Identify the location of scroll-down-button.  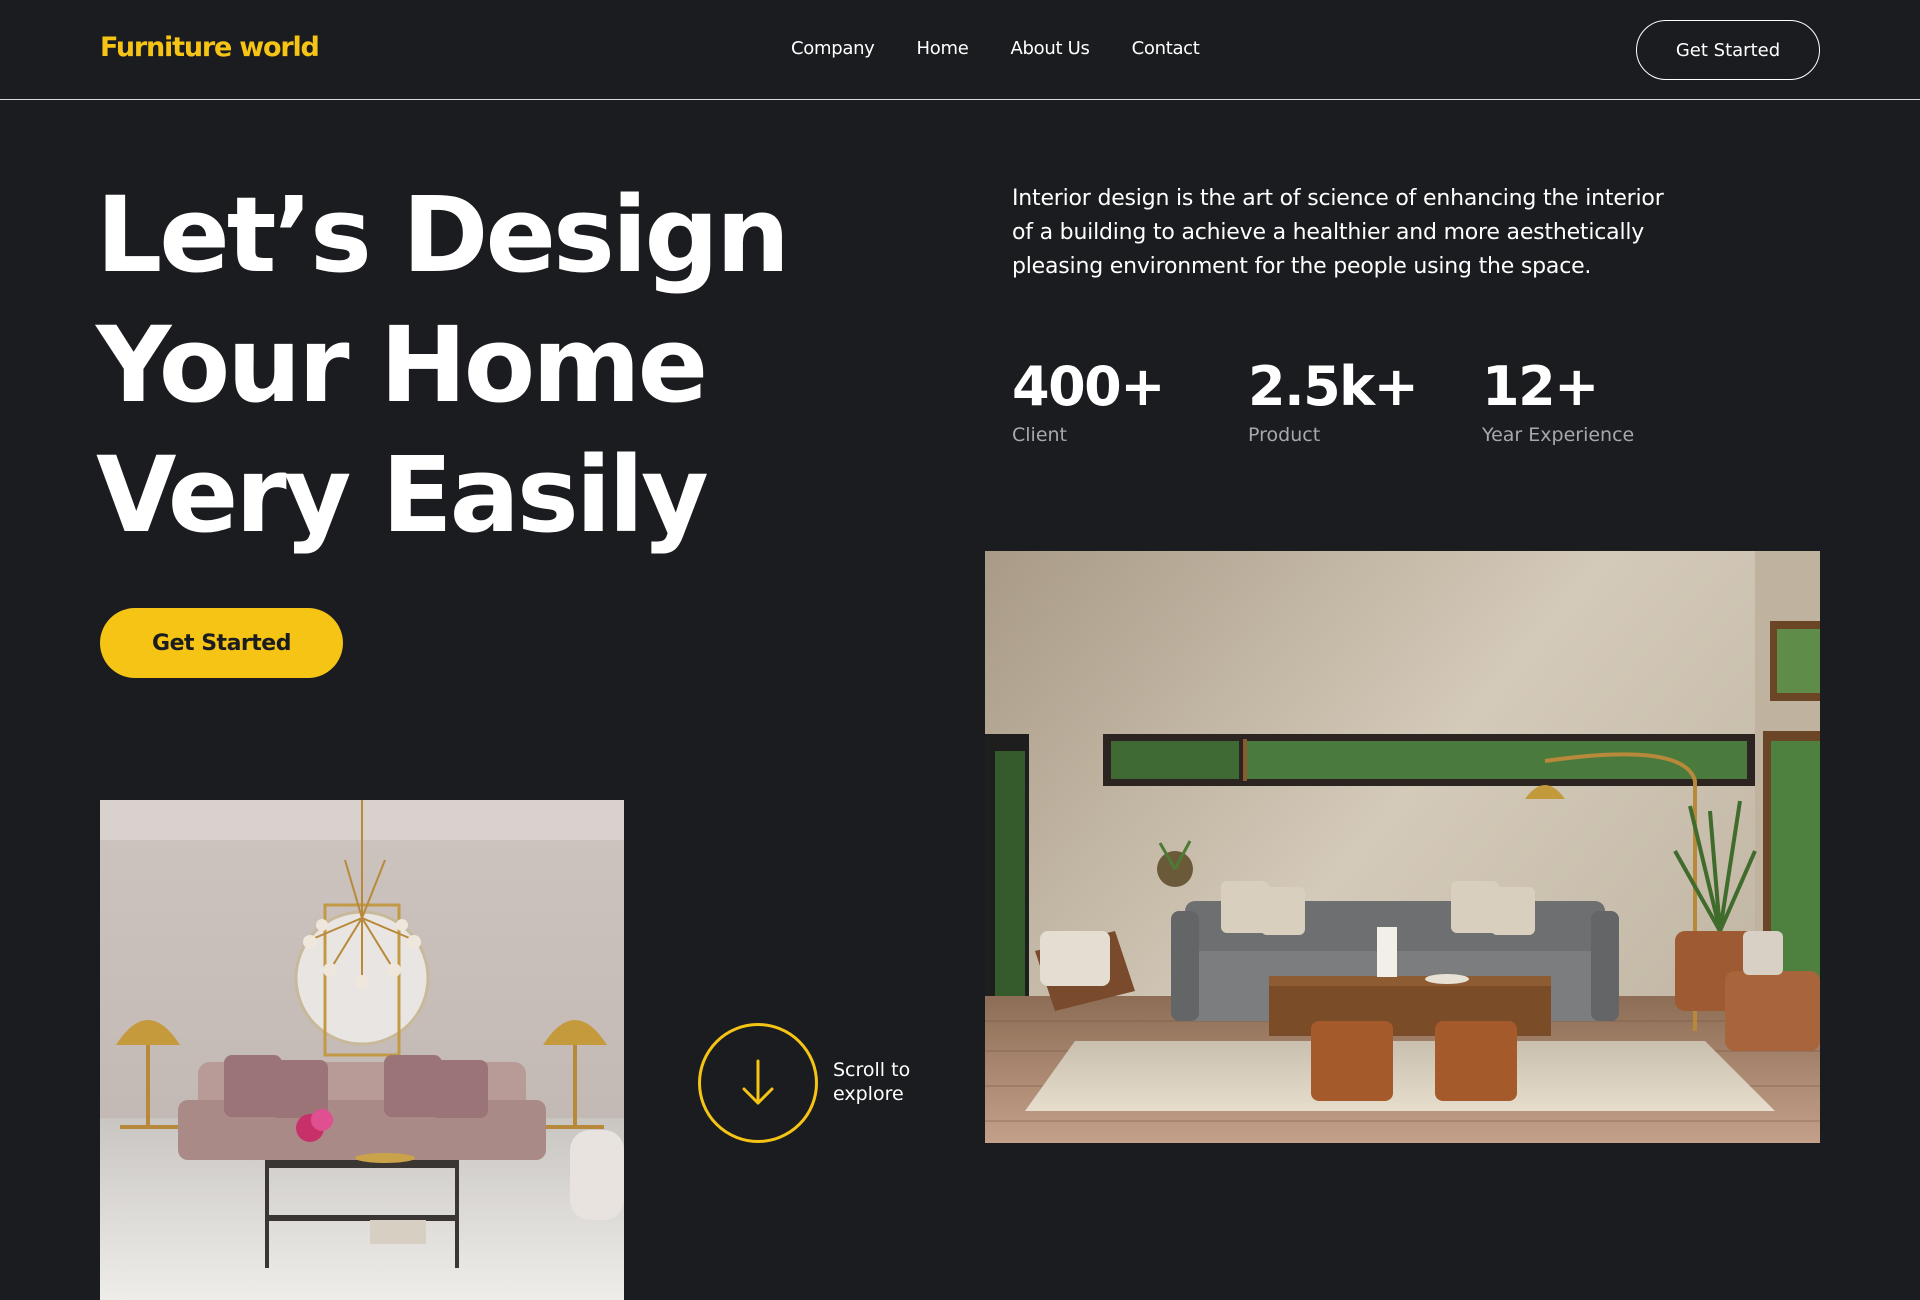
(758, 1083).